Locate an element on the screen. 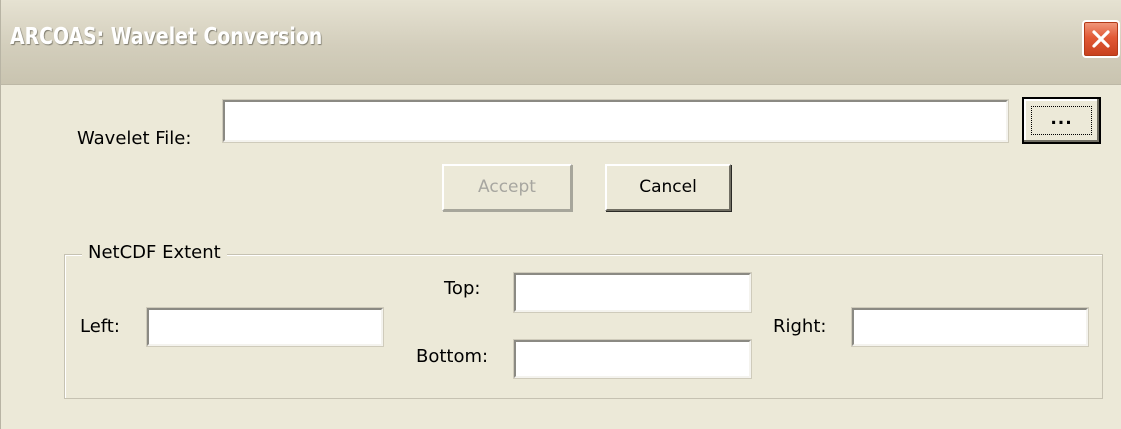 The height and width of the screenshot is (429, 1121). top-label: Top: is located at coordinates (462, 288).